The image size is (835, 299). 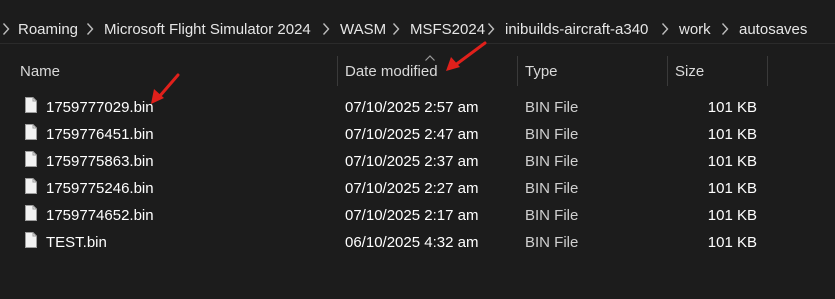 What do you see at coordinates (576, 30) in the screenshot?
I see `breadcrumb-item-inibuilds-aircraft-a340: inibuilds-aircraft-a340` at bounding box center [576, 30].